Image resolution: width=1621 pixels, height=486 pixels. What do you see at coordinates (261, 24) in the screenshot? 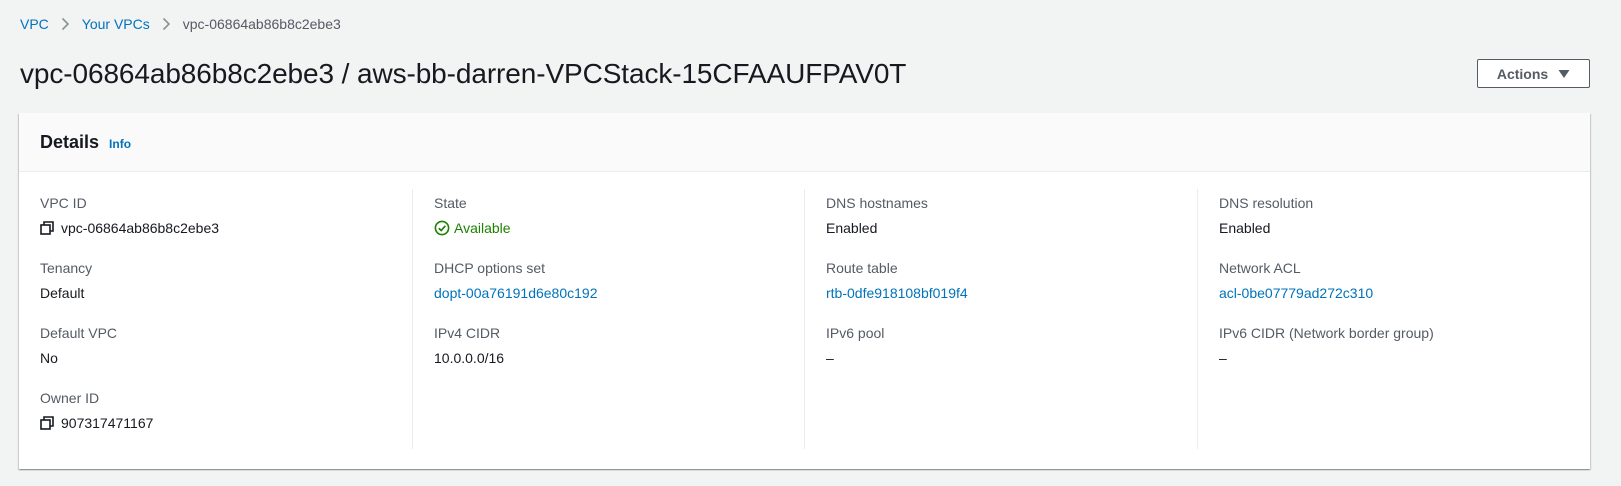
I see `breadcrumb-current: vpc-06864ab86b8c2ebe3` at bounding box center [261, 24].